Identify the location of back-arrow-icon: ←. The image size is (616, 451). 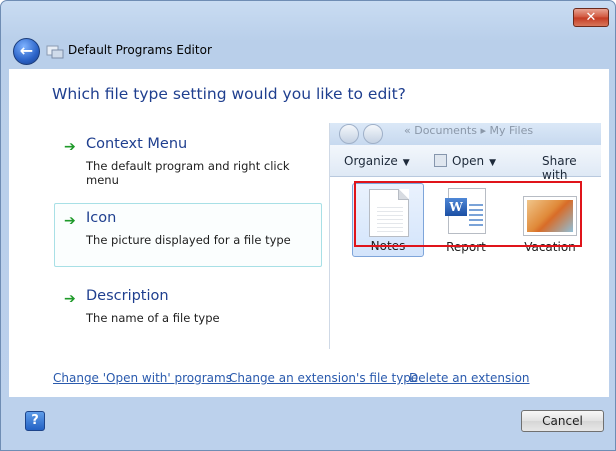
(26, 50).